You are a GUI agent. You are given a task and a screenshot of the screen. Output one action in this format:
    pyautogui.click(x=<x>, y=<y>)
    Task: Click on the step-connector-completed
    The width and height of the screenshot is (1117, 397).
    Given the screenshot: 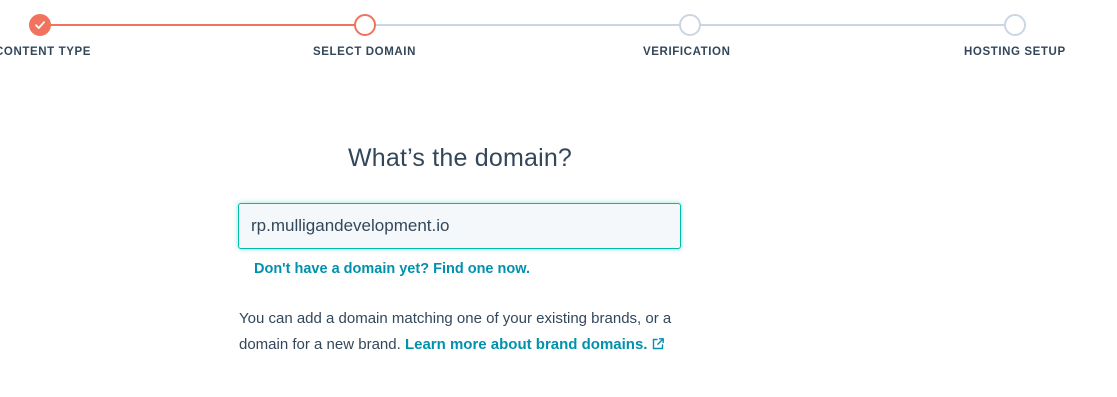 What is the action you would take?
    pyautogui.click(x=202, y=25)
    